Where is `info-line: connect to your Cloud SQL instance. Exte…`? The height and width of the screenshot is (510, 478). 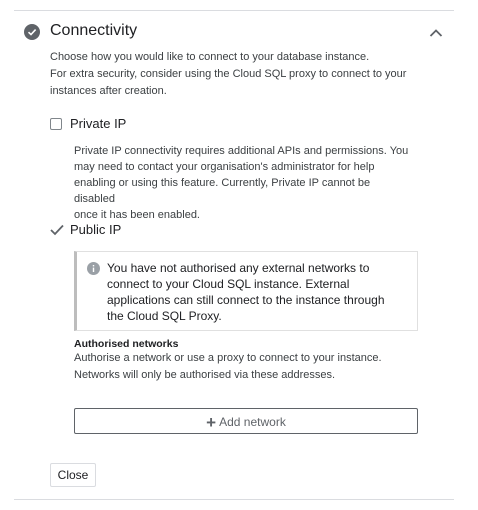 info-line: connect to your Cloud SQL instance. Exte… is located at coordinates (228, 284).